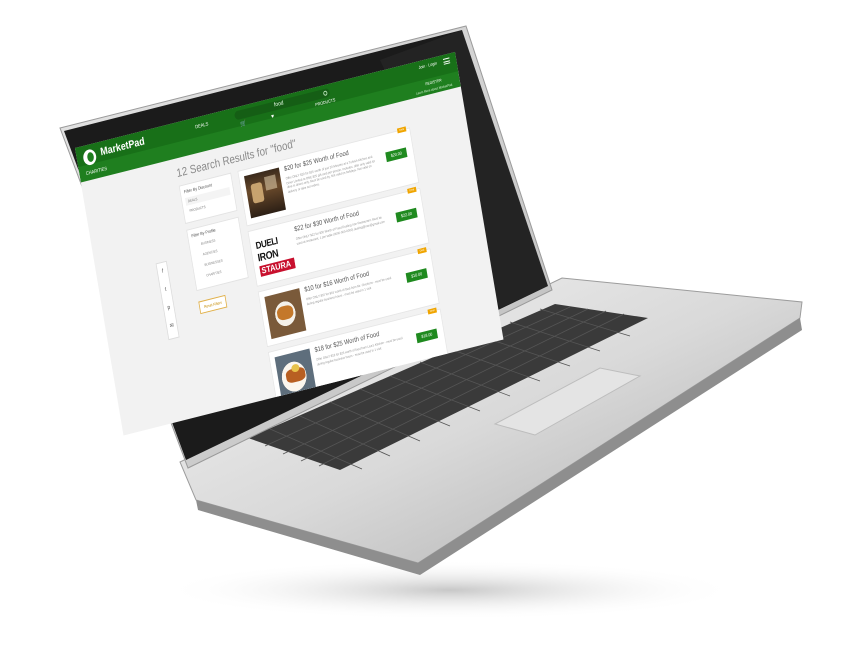  What do you see at coordinates (406, 215) in the screenshot?
I see `deal-price-button: $22.00` at bounding box center [406, 215].